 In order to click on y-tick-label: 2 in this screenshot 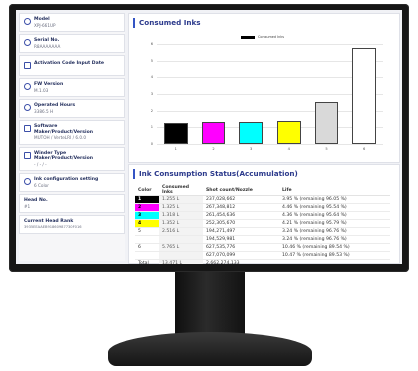, I will do `click(151, 110)`.